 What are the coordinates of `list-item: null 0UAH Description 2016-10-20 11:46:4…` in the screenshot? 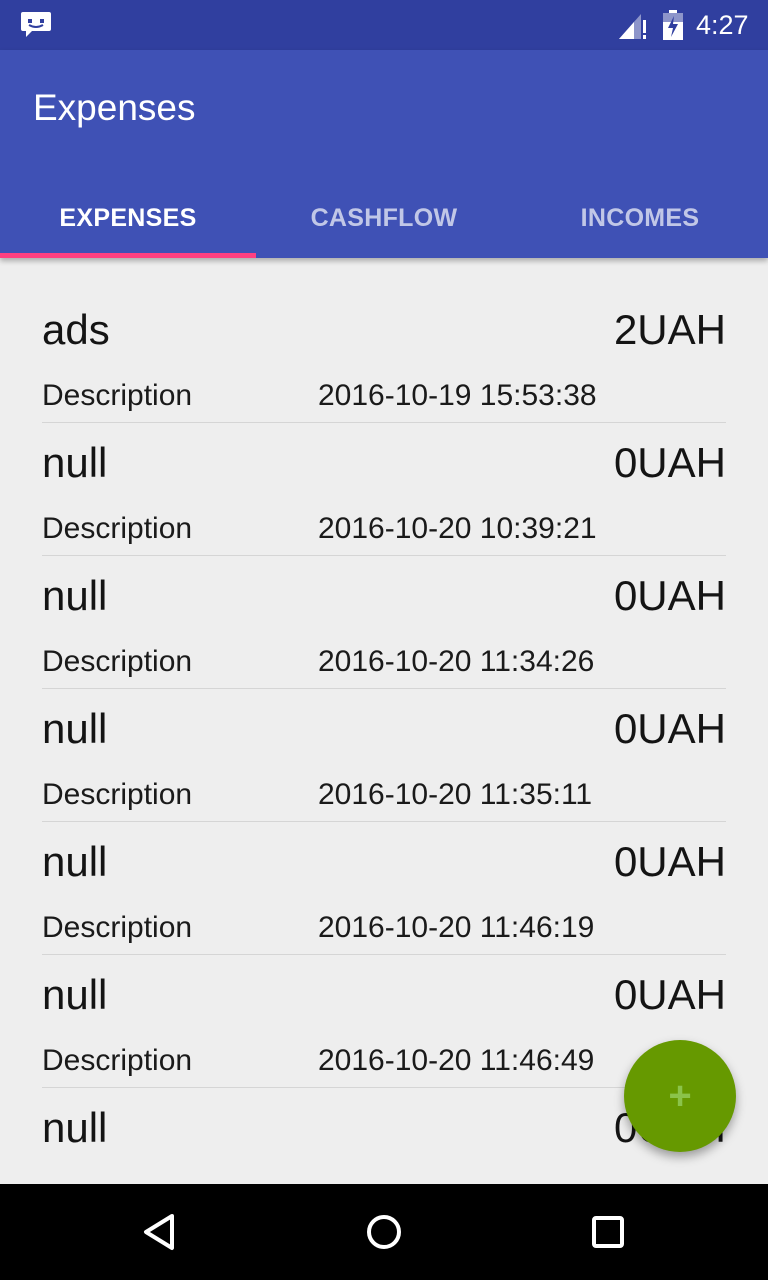 It's located at (384, 1021).